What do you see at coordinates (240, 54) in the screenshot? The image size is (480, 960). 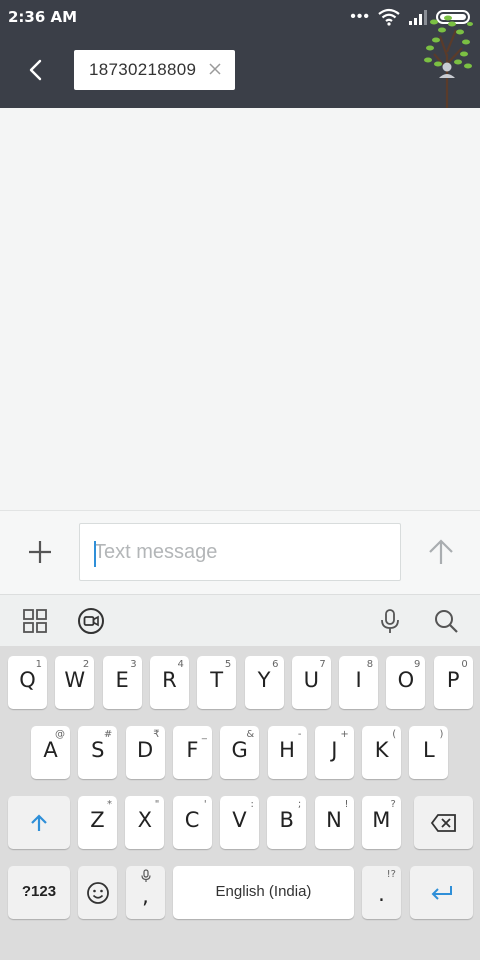 I see `header-bar: 2:36 AM ••• 18730218809` at bounding box center [240, 54].